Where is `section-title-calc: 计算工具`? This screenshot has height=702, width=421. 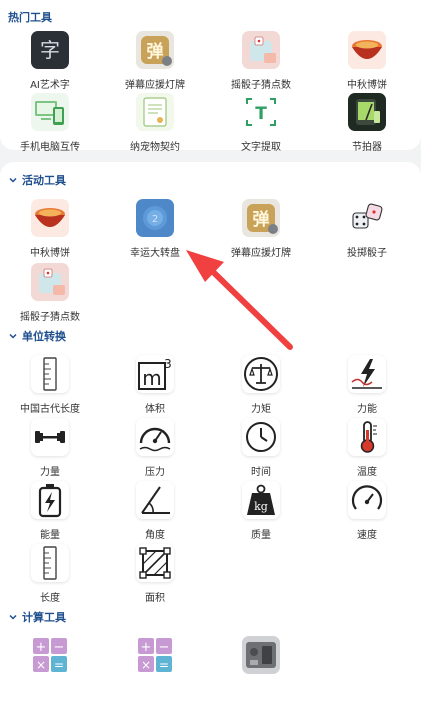 section-title-calc: 计算工具 is located at coordinates (37, 617).